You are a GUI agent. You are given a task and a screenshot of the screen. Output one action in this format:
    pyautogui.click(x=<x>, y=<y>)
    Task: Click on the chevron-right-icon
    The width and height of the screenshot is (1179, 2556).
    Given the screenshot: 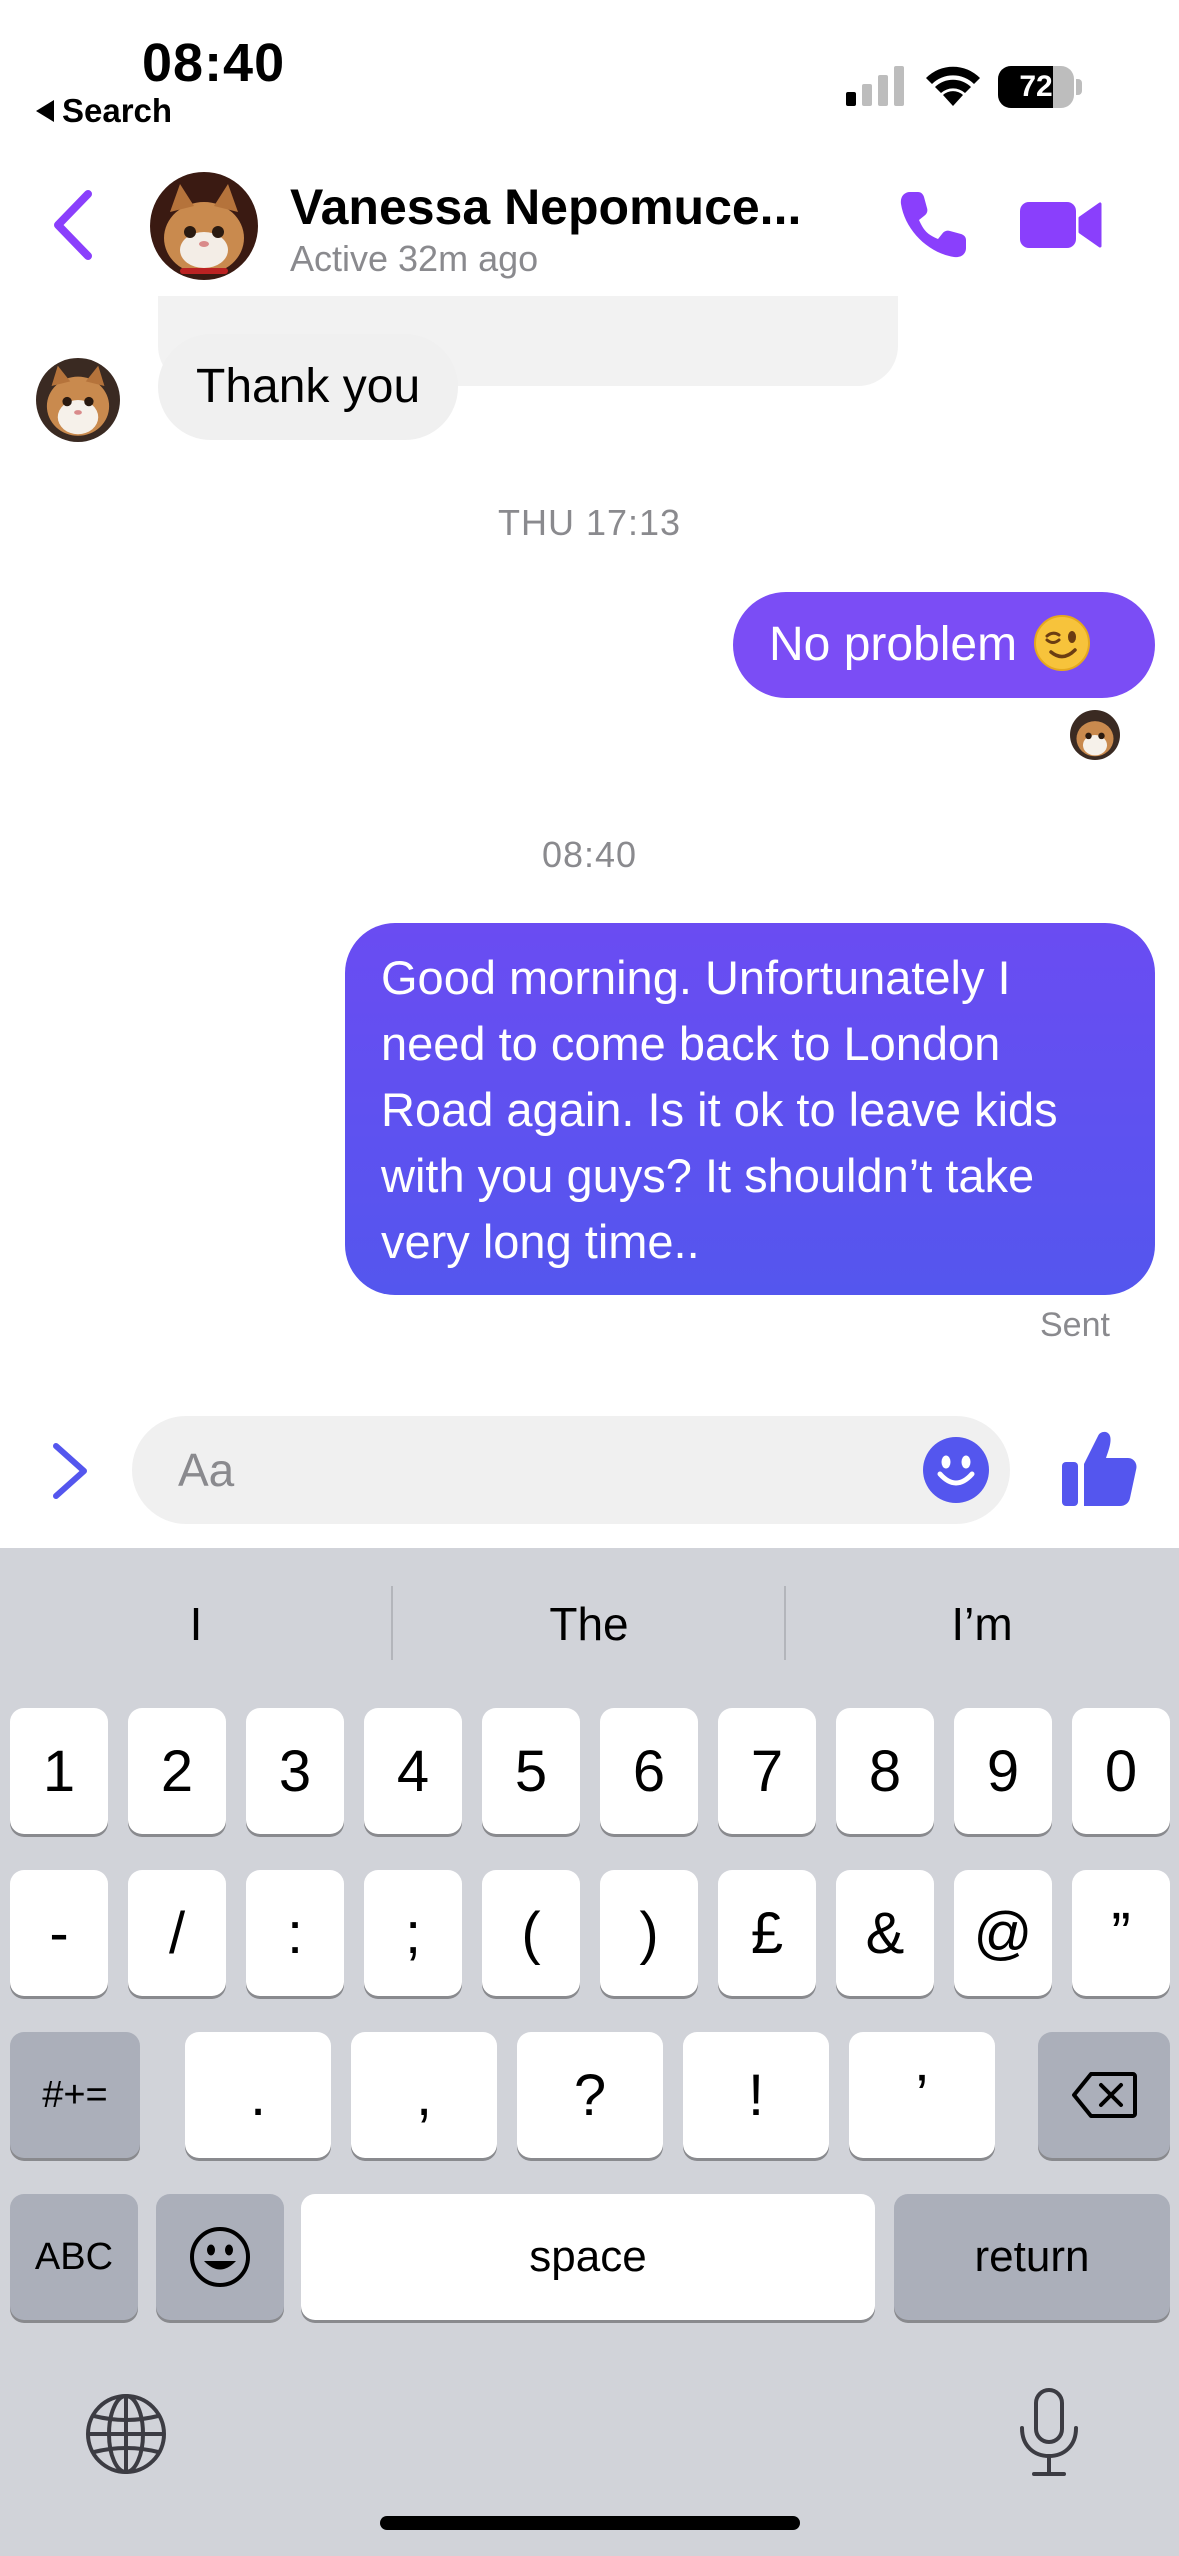 What is the action you would take?
    pyautogui.click(x=70, y=1471)
    